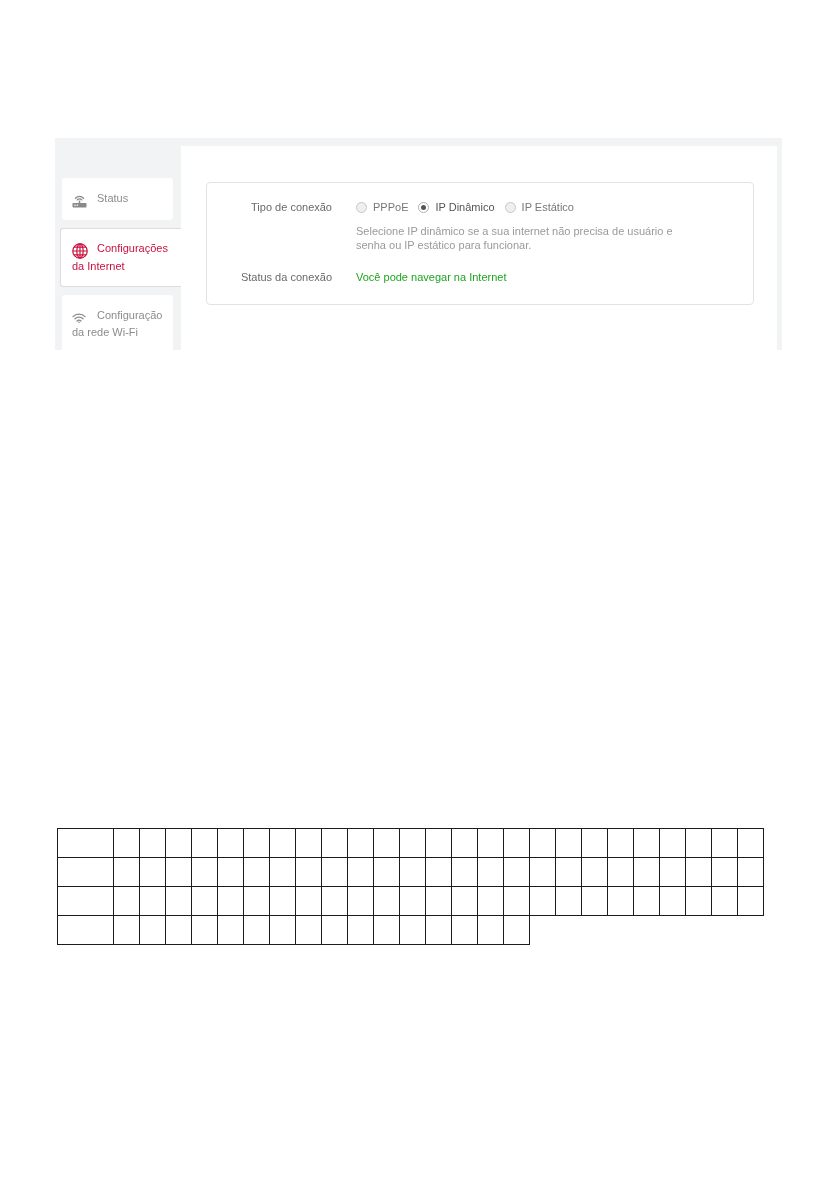 The width and height of the screenshot is (839, 1191). I want to click on sidebar-item: Status, so click(117, 199).